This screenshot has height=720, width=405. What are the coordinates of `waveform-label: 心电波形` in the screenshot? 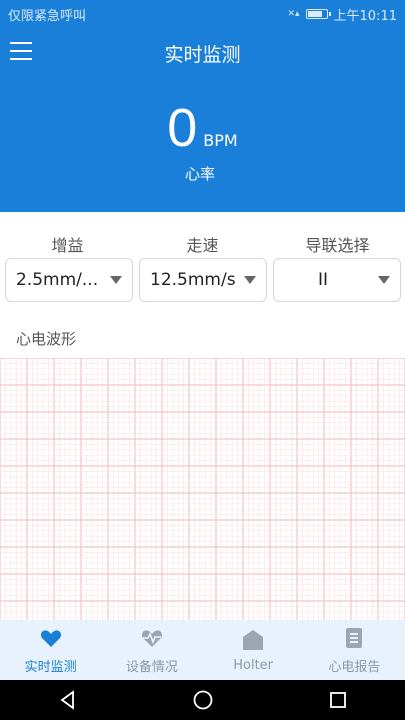 It's located at (46, 339).